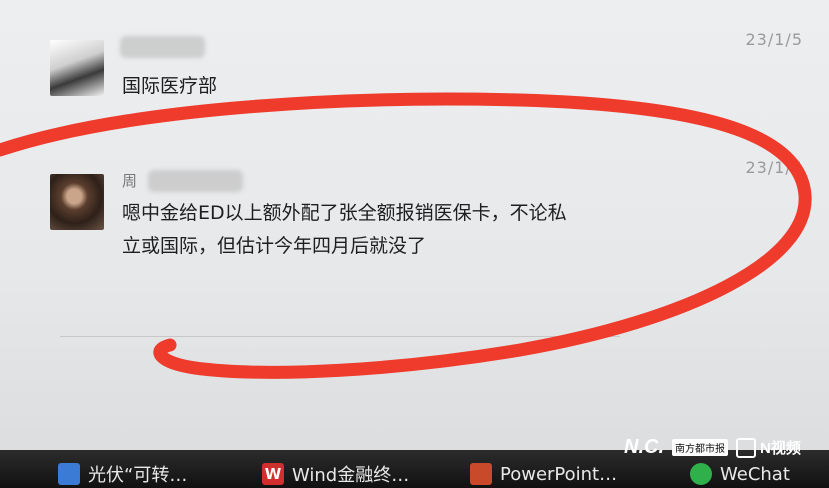  I want to click on watermark-video: N视频, so click(768, 447).